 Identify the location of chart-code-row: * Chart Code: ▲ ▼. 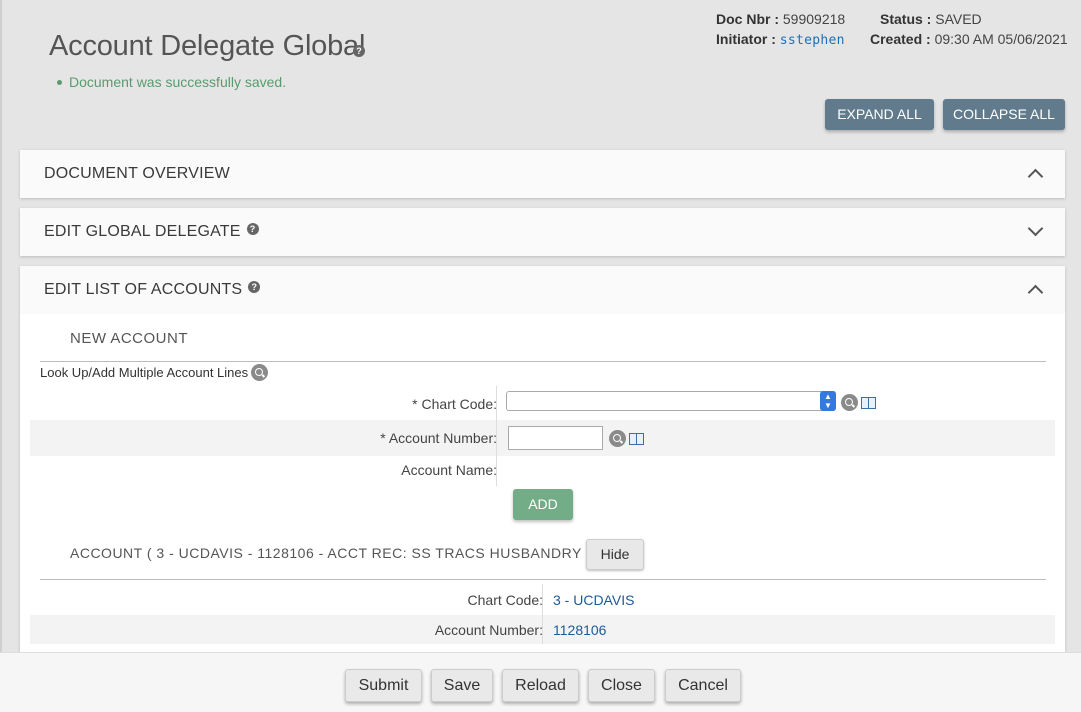
(542, 404).